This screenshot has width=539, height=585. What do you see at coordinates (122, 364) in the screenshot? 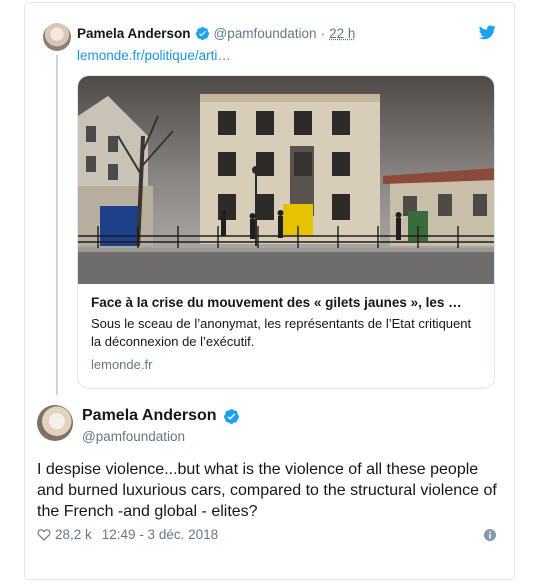
I see `article-domain: lemonde.fr` at bounding box center [122, 364].